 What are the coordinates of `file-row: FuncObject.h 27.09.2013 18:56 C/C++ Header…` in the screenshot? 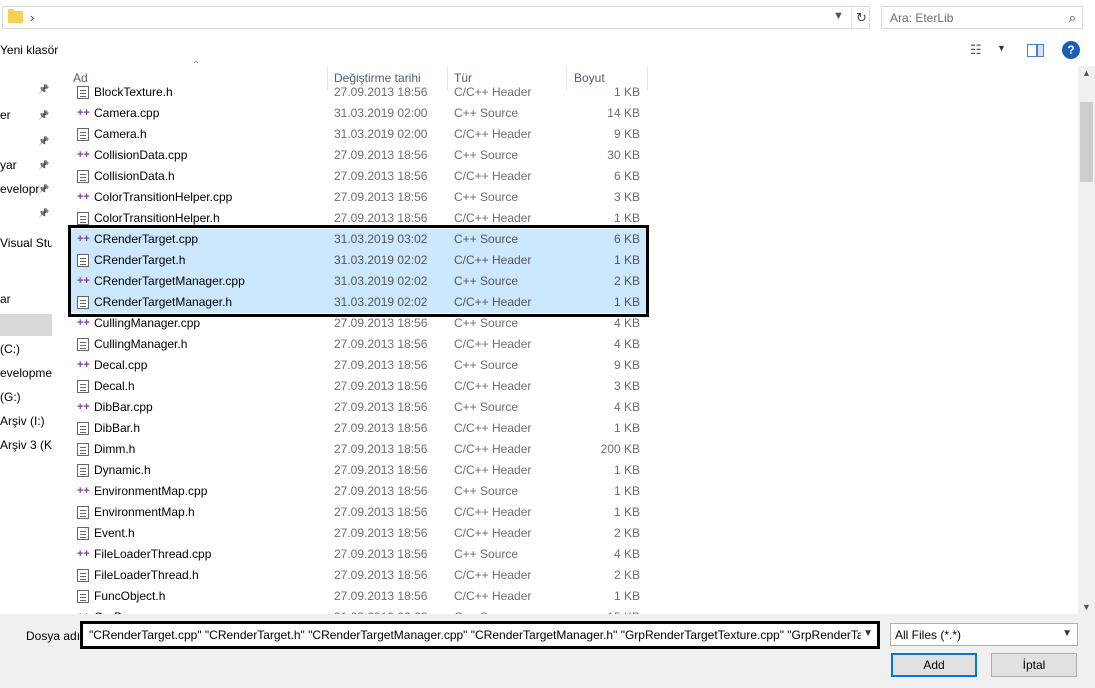 It's located at (359, 596).